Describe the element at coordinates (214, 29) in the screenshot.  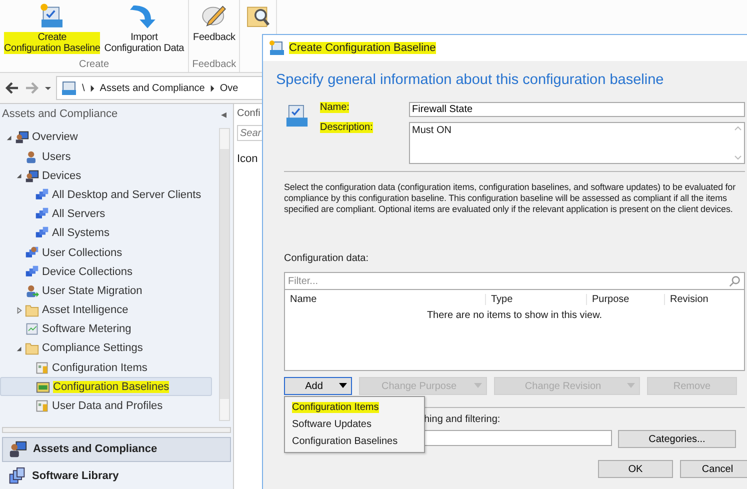
I see `ribbon-button: Feedback` at that location.